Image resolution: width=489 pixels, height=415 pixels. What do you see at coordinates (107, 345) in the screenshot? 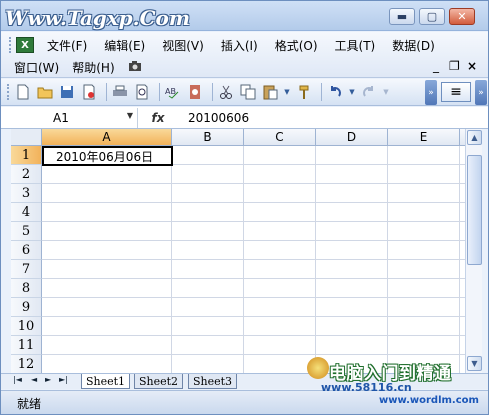
I see `cell-a11` at bounding box center [107, 345].